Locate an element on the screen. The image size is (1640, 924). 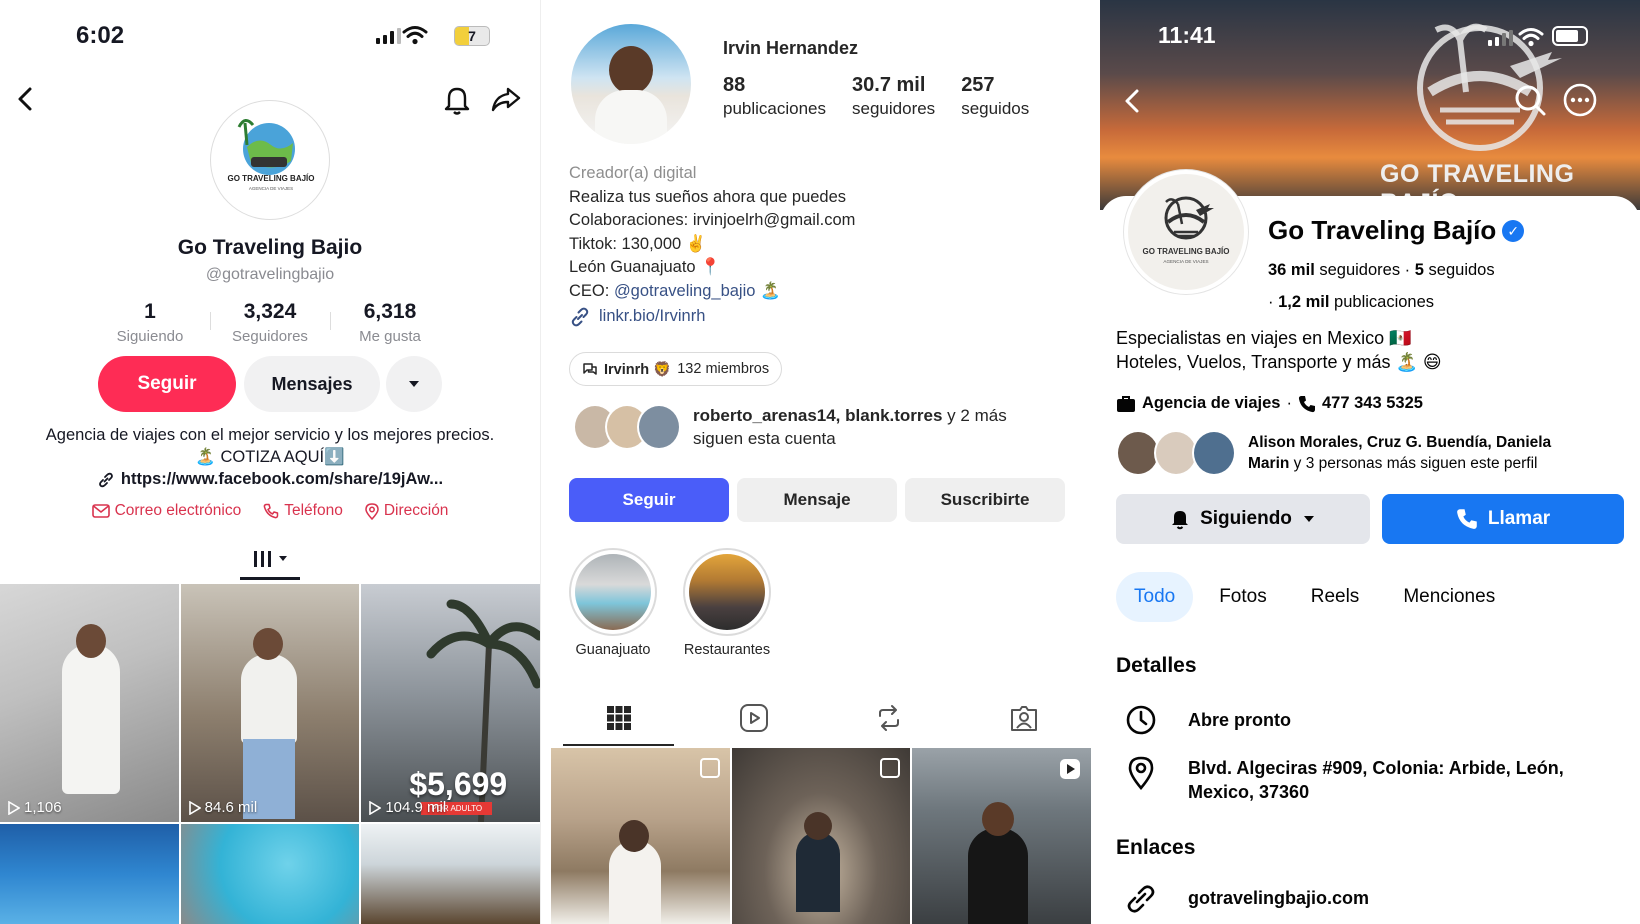
website-row: gotravelingbajio.com is located at coordinates (1246, 899).